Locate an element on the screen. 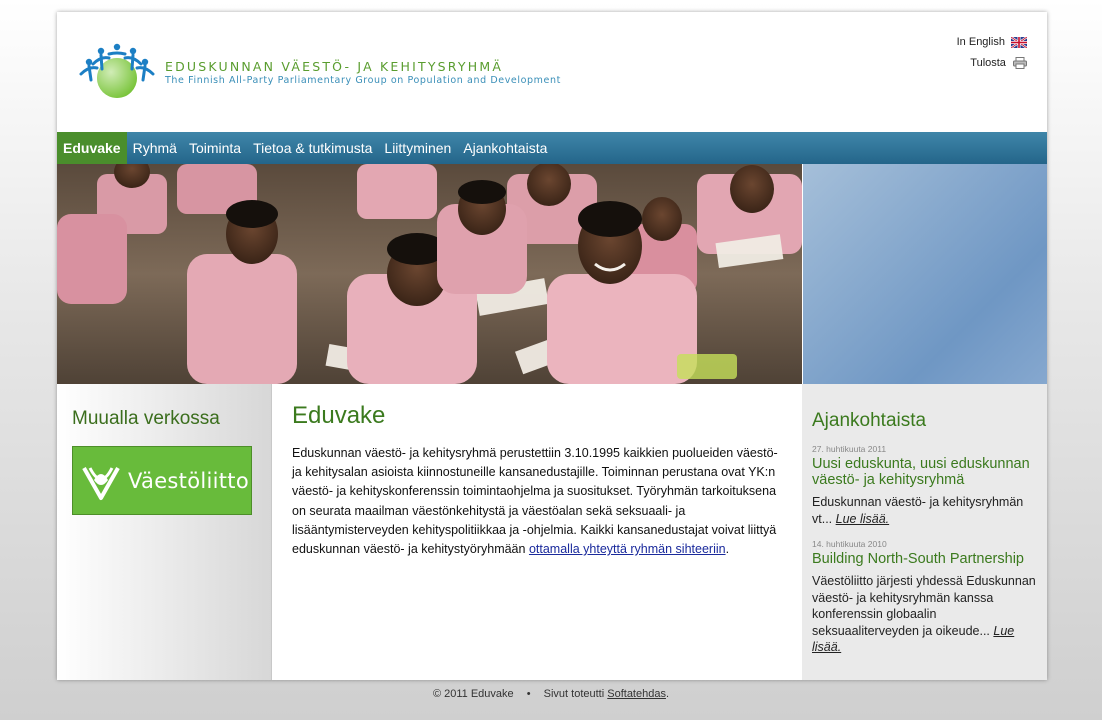  nav-item-ajankohtaista: Ajankohtaista is located at coordinates (505, 148).